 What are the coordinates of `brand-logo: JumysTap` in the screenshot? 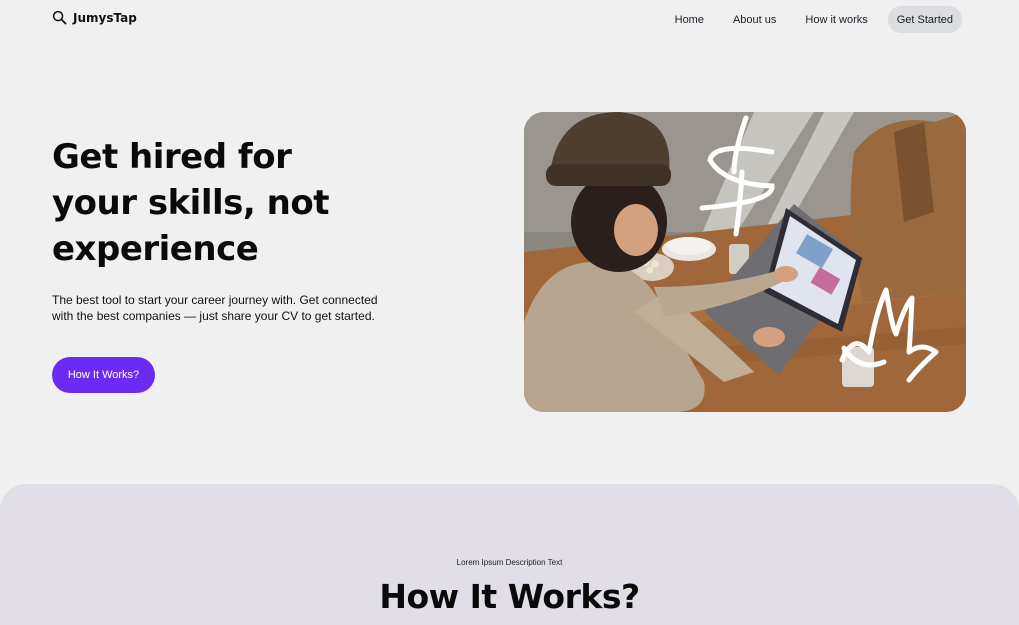 It's located at (94, 17).